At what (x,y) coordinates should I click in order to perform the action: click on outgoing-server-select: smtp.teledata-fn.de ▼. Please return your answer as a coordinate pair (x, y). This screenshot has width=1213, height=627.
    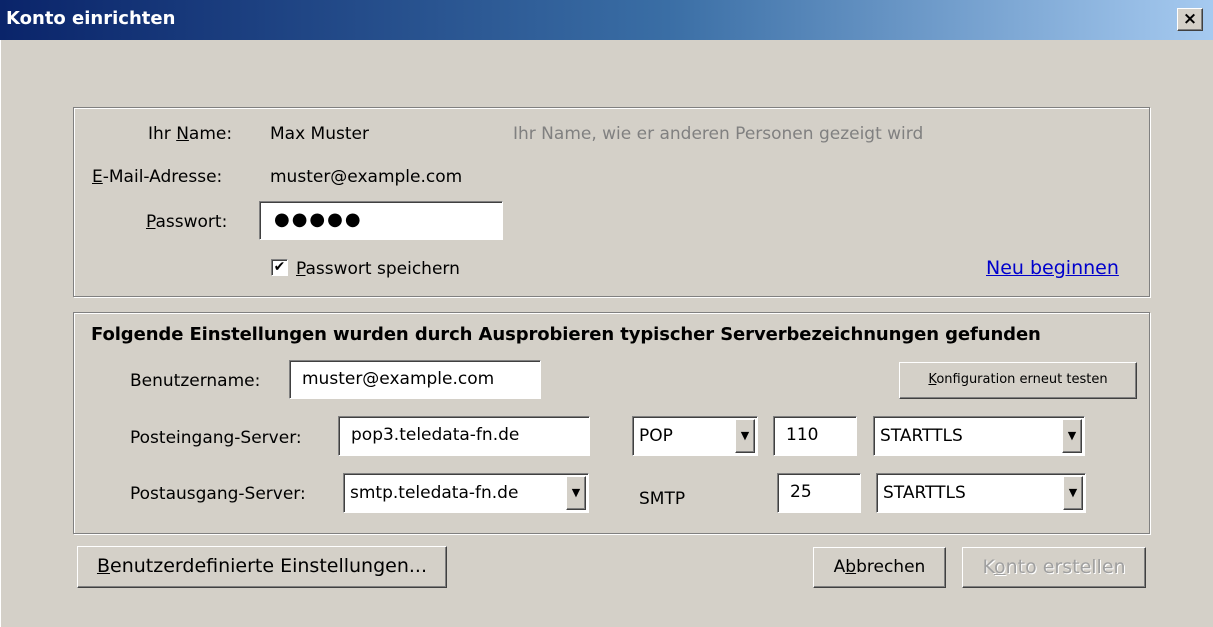
    Looking at the image, I should click on (466, 493).